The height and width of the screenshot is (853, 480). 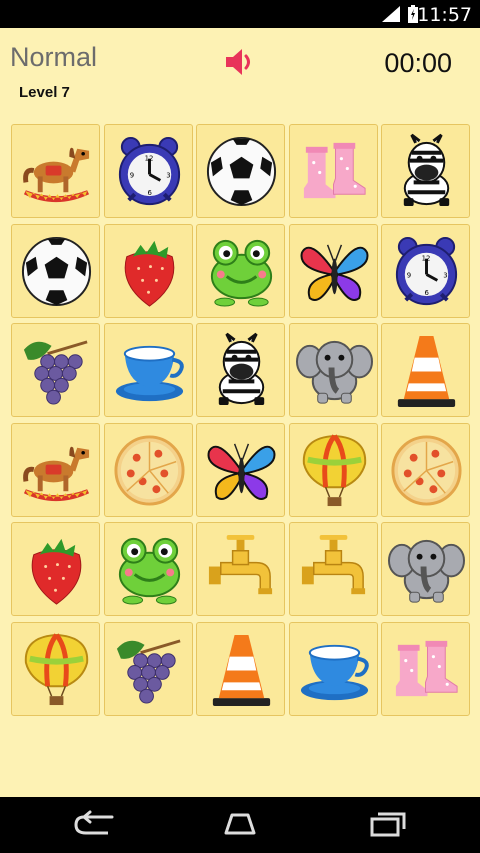 What do you see at coordinates (54, 57) in the screenshot?
I see `game-mode-label: Normal` at bounding box center [54, 57].